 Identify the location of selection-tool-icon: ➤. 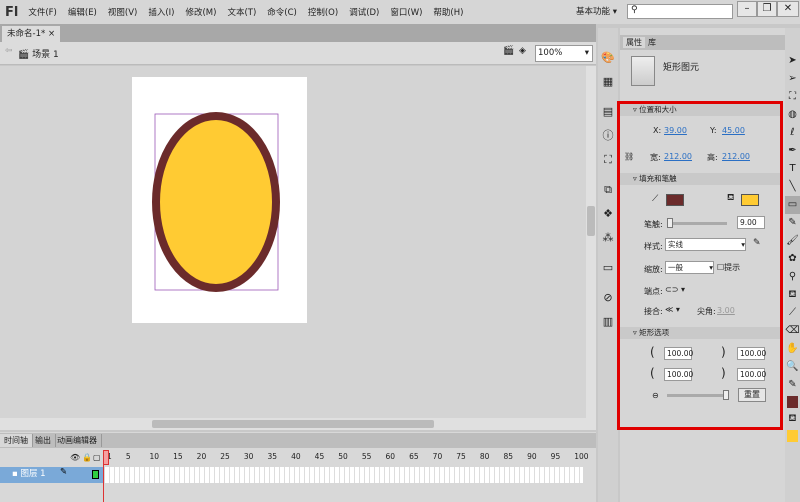
(792, 61).